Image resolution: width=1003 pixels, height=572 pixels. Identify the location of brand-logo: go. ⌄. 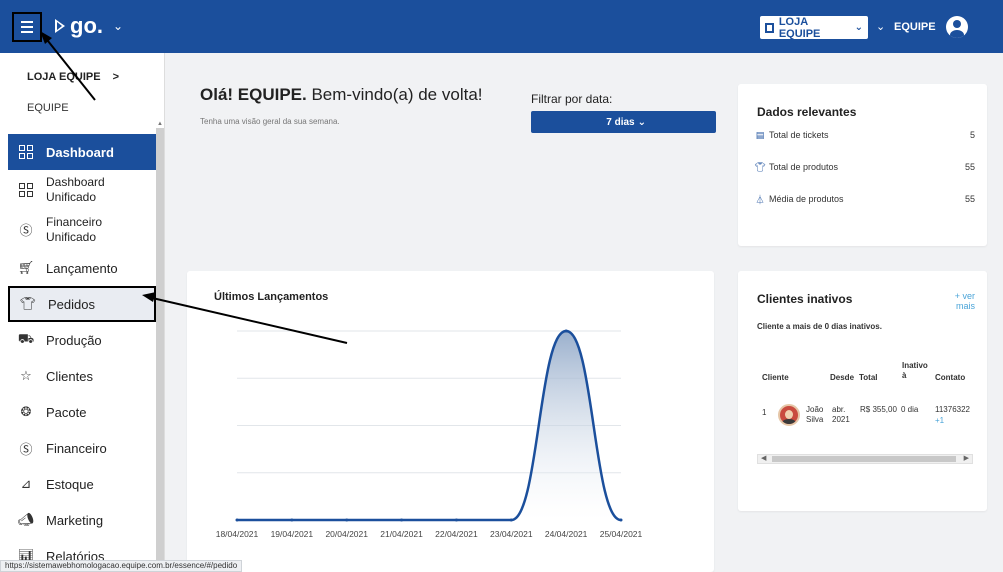
(89, 26).